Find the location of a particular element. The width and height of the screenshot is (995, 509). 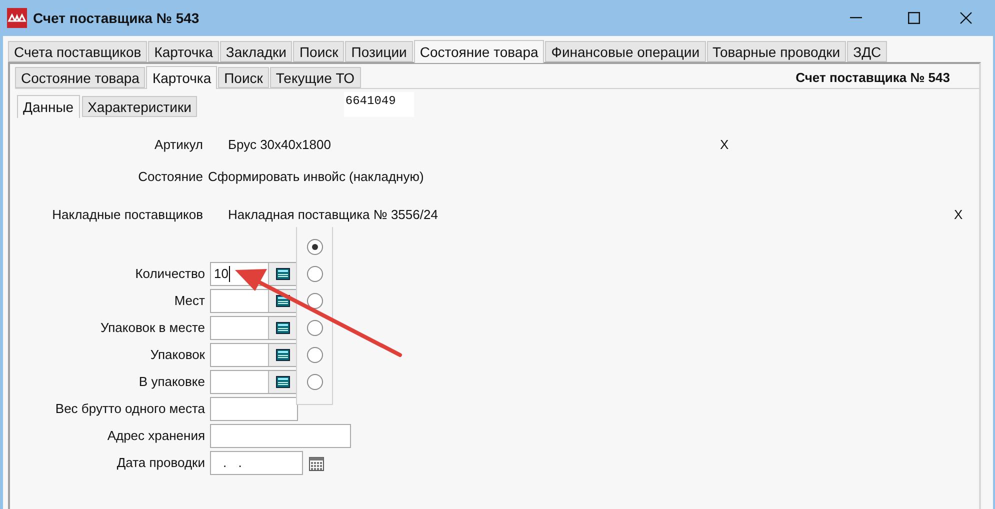

minimize-icon is located at coordinates (856, 18).